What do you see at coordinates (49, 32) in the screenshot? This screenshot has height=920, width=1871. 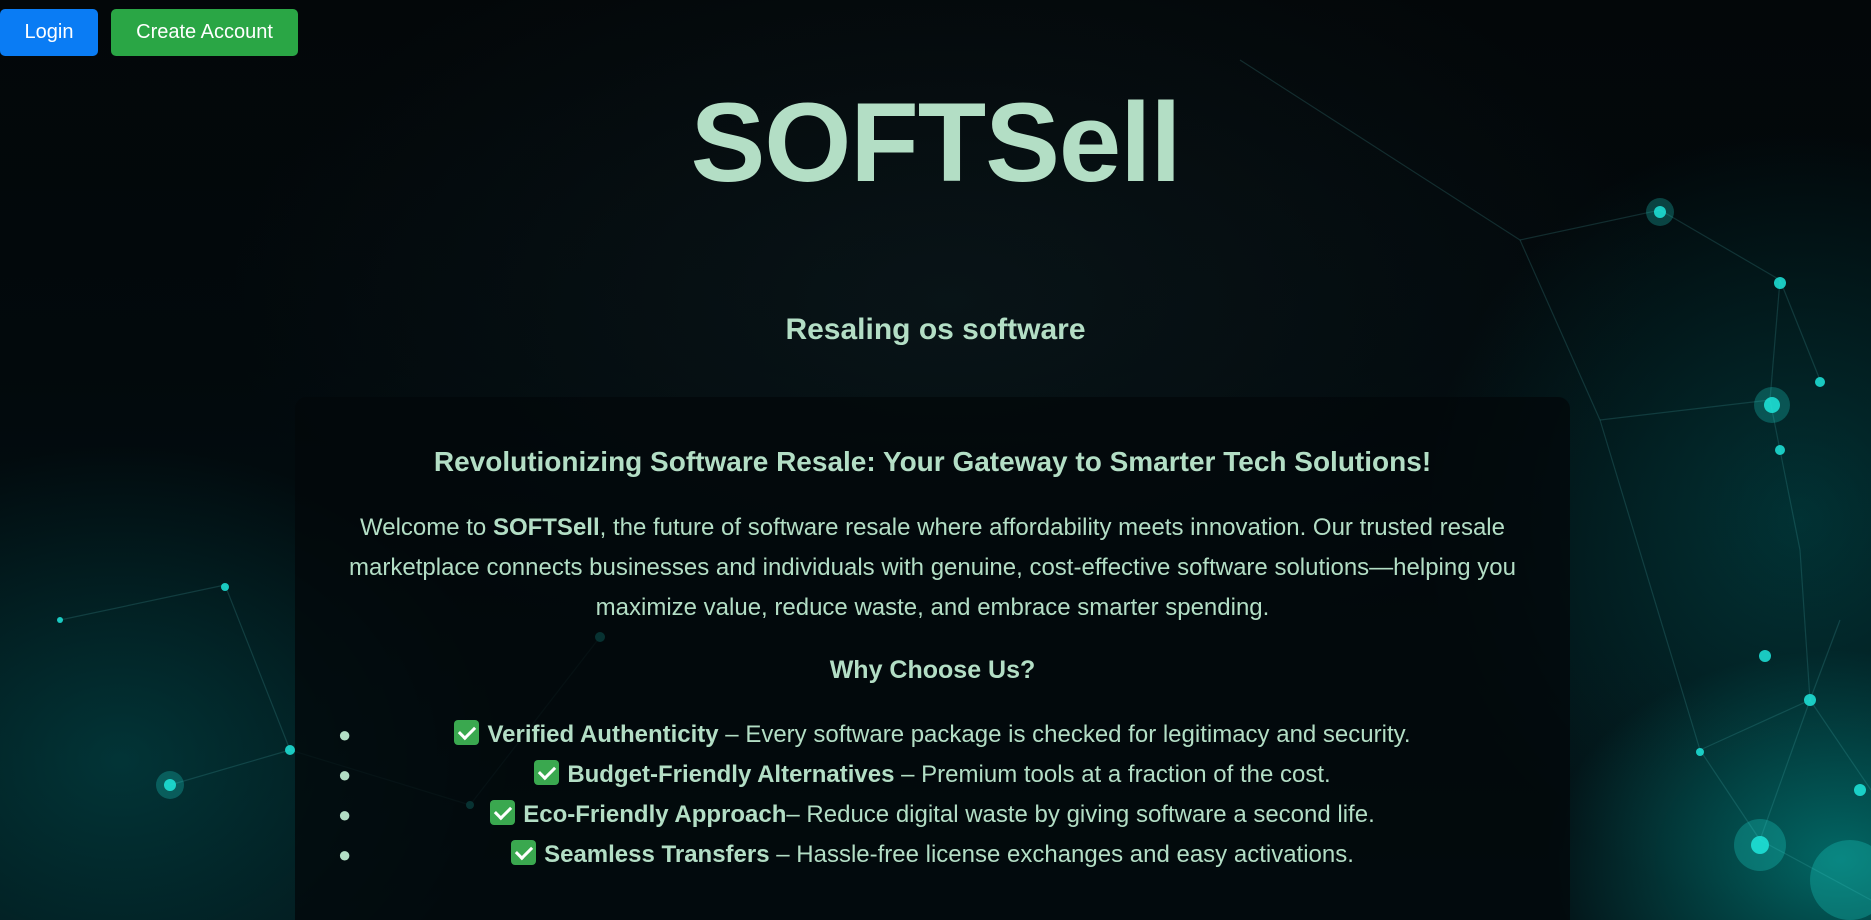 I see `login-button: Login` at bounding box center [49, 32].